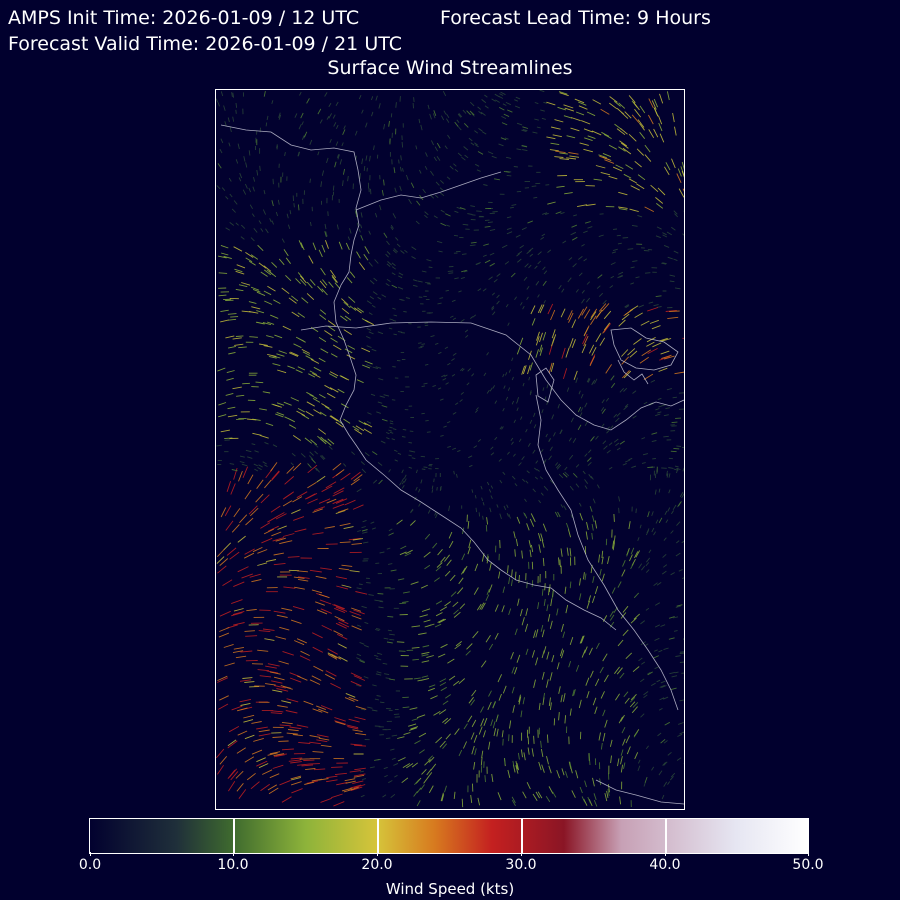 The height and width of the screenshot is (900, 900). What do you see at coordinates (665, 865) in the screenshot?
I see `colorbar-tick-label: 40.0` at bounding box center [665, 865].